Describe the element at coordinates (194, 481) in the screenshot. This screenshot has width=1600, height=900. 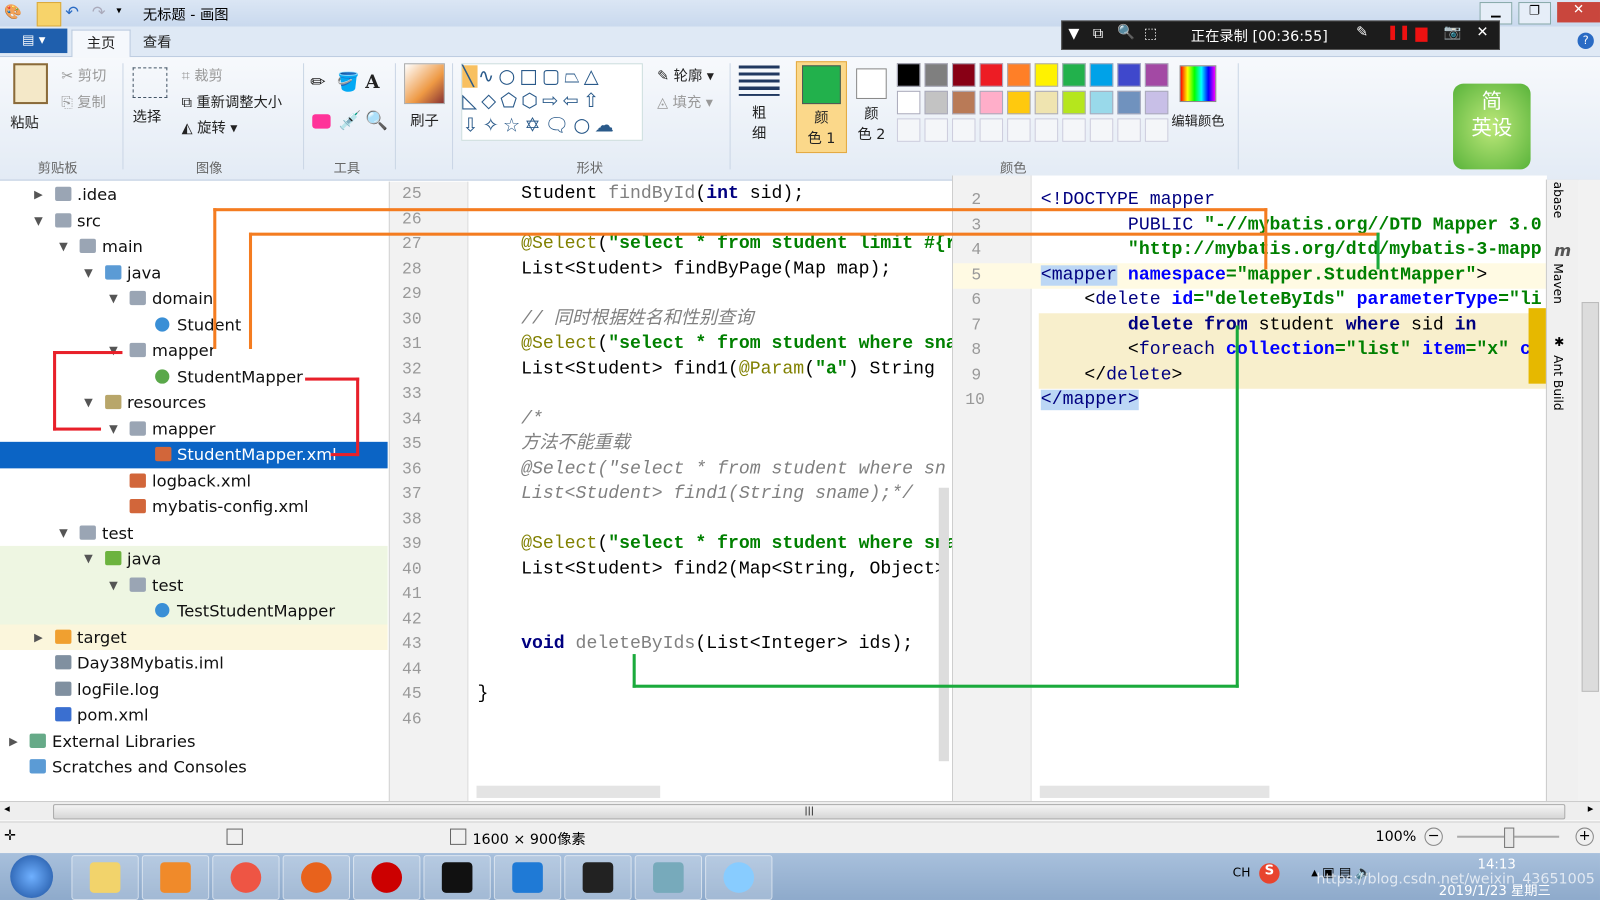
I see `tree-item: logback.xml` at that location.